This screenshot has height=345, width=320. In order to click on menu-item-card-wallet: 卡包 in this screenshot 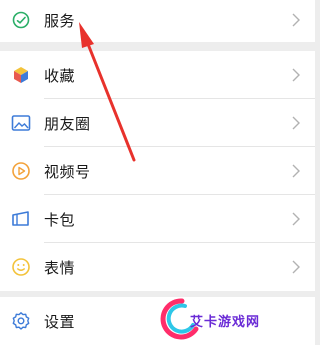, I will do `click(157, 219)`.